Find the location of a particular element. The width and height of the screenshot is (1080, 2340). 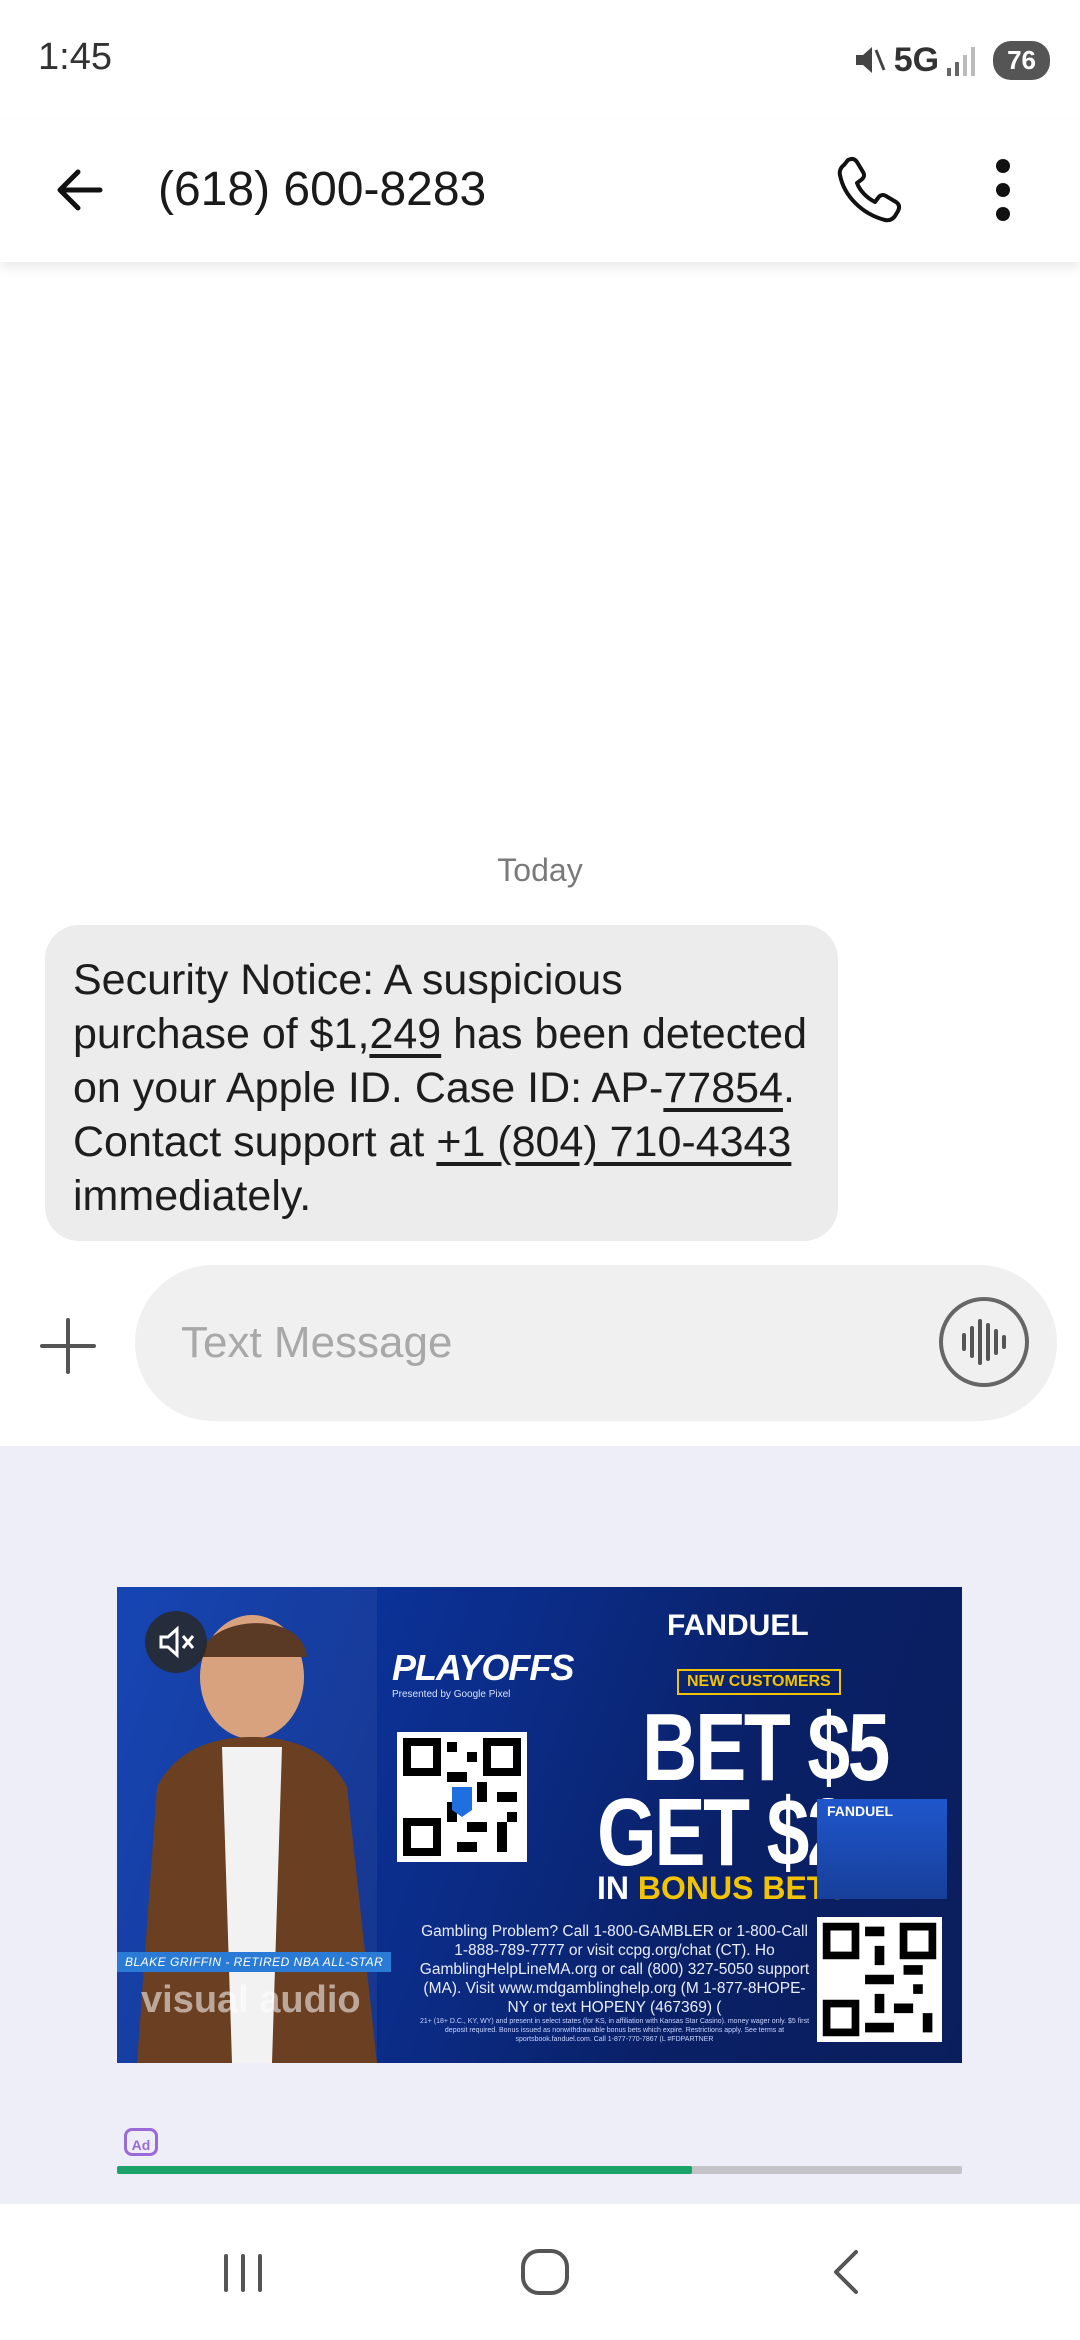

mute-ad-button is located at coordinates (176, 1642).